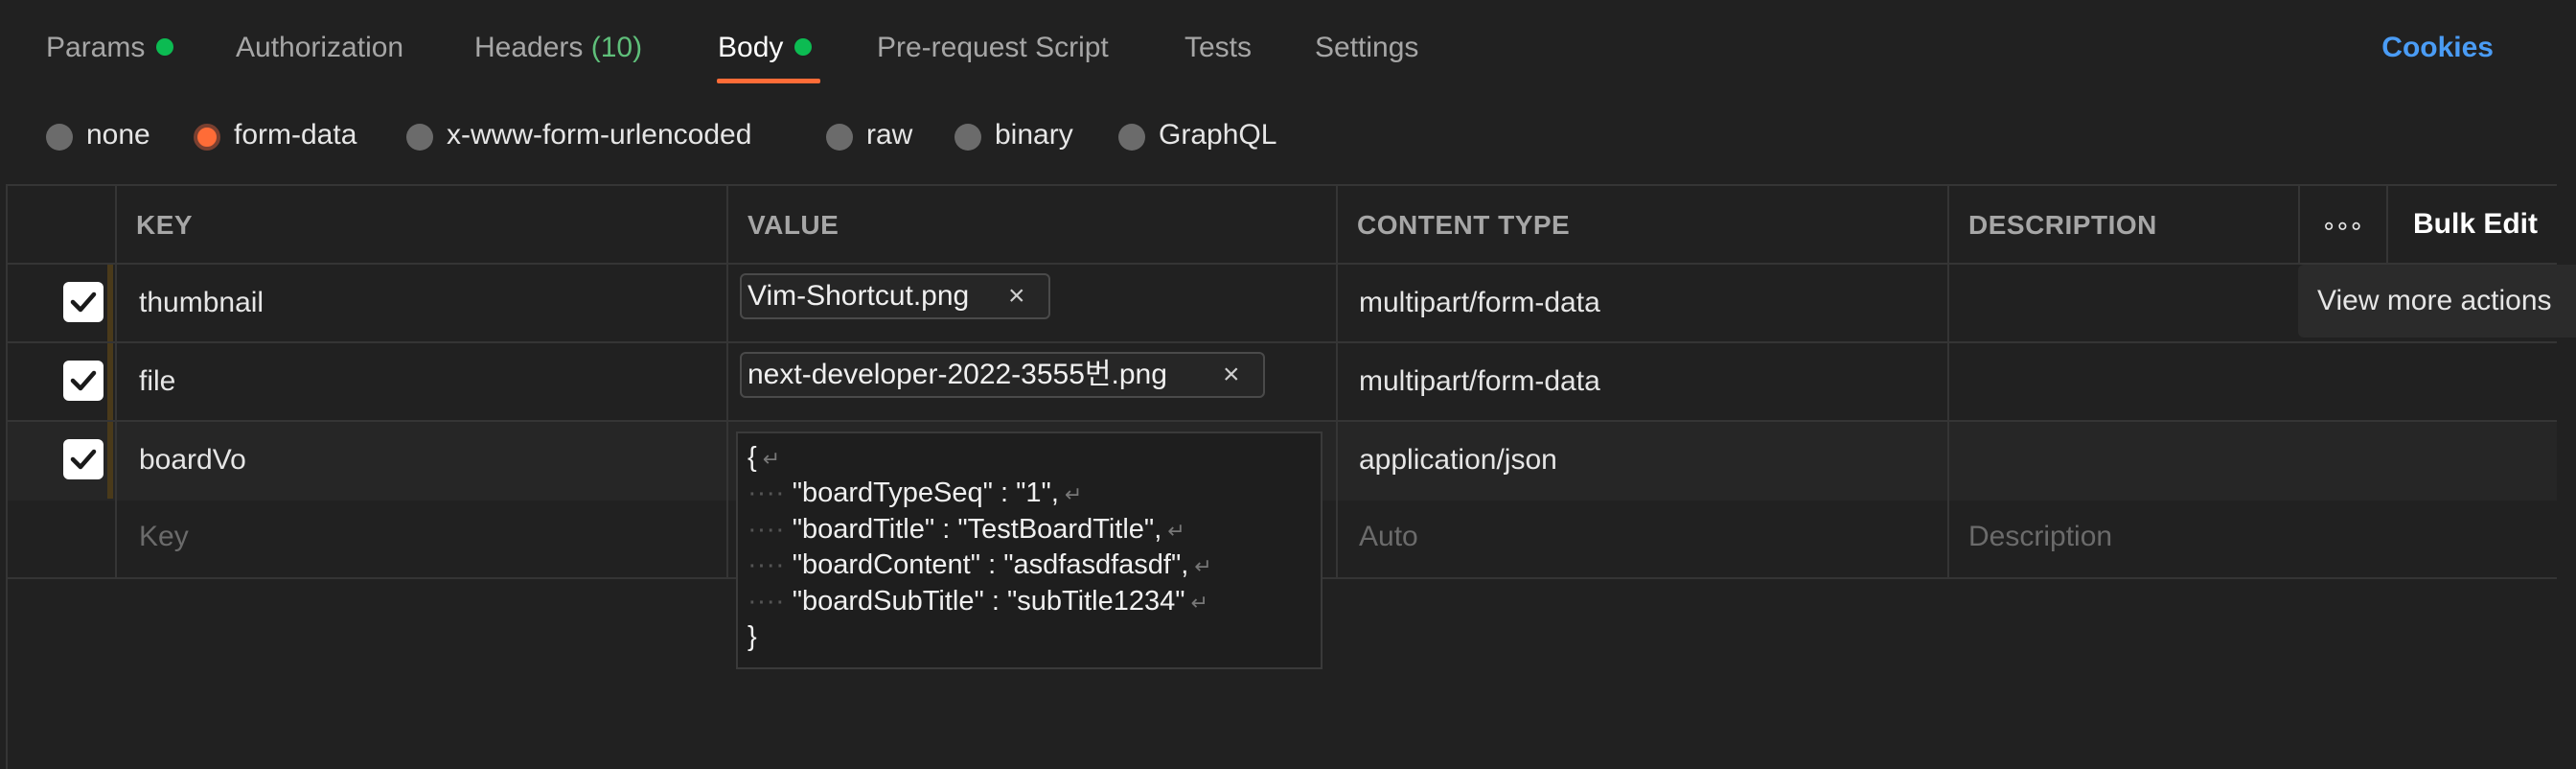 The width and height of the screenshot is (2576, 769). I want to click on json-line: ···· "boardSubTitle" : "subTitle1234" ↵, so click(978, 602).